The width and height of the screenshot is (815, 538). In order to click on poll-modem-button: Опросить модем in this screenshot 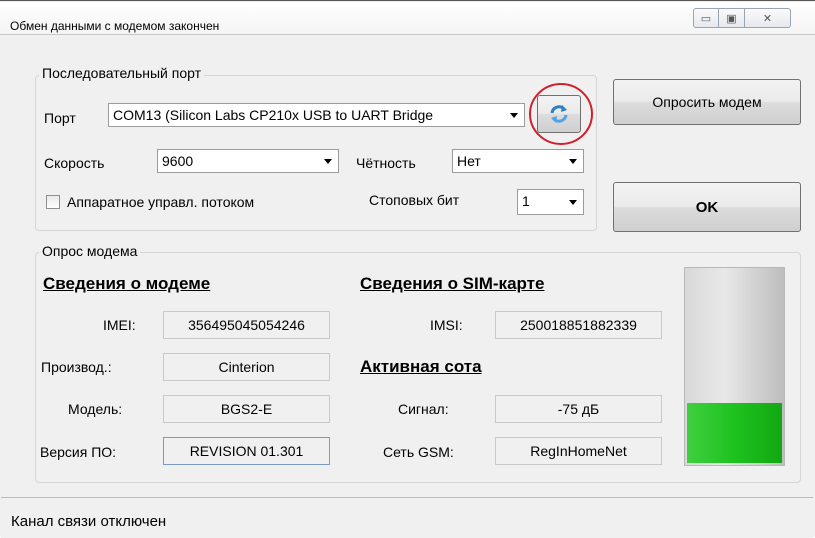, I will do `click(707, 102)`.